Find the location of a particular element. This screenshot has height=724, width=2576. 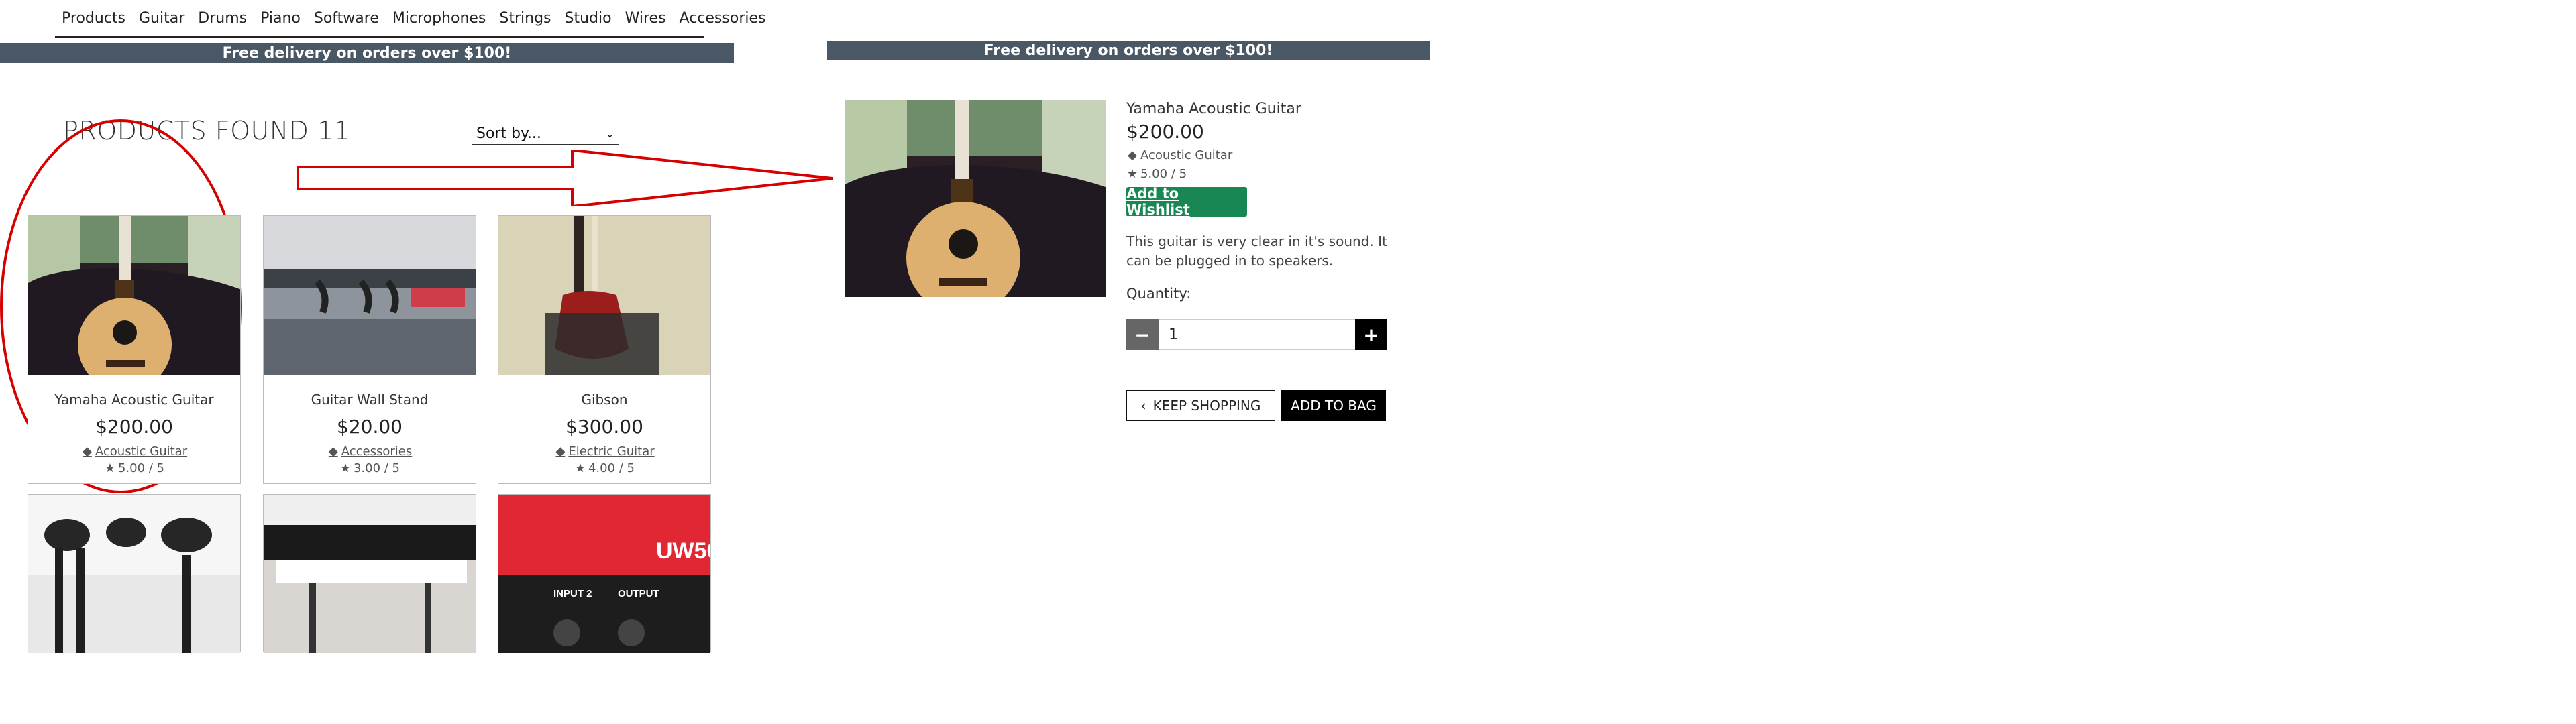

product-rating: ★ 3.00 / 5 is located at coordinates (370, 468).